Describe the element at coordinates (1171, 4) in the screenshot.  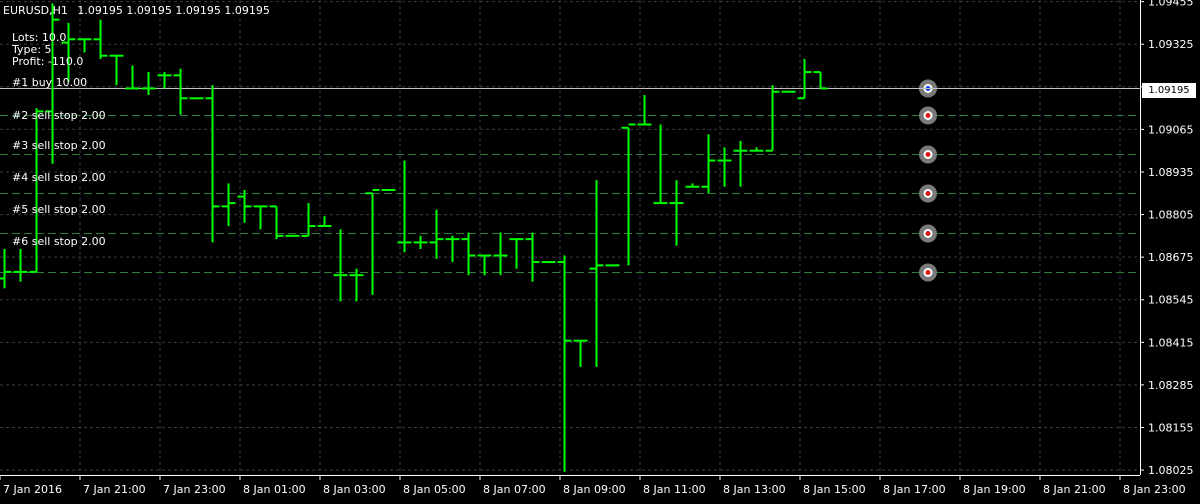
I see `y-tick-label: 1.09455` at that location.